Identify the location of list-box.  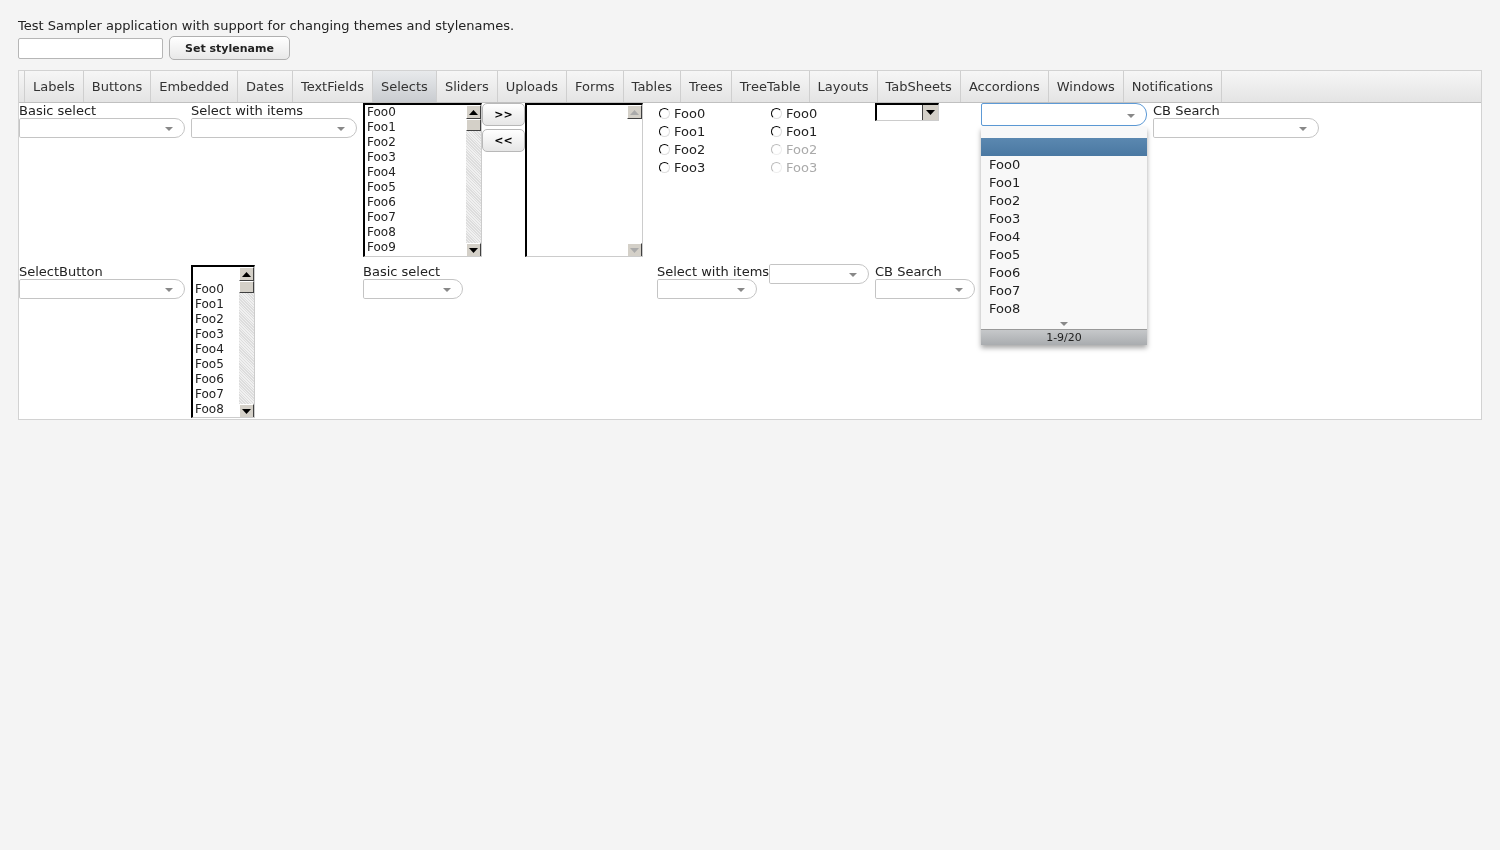
(584, 180).